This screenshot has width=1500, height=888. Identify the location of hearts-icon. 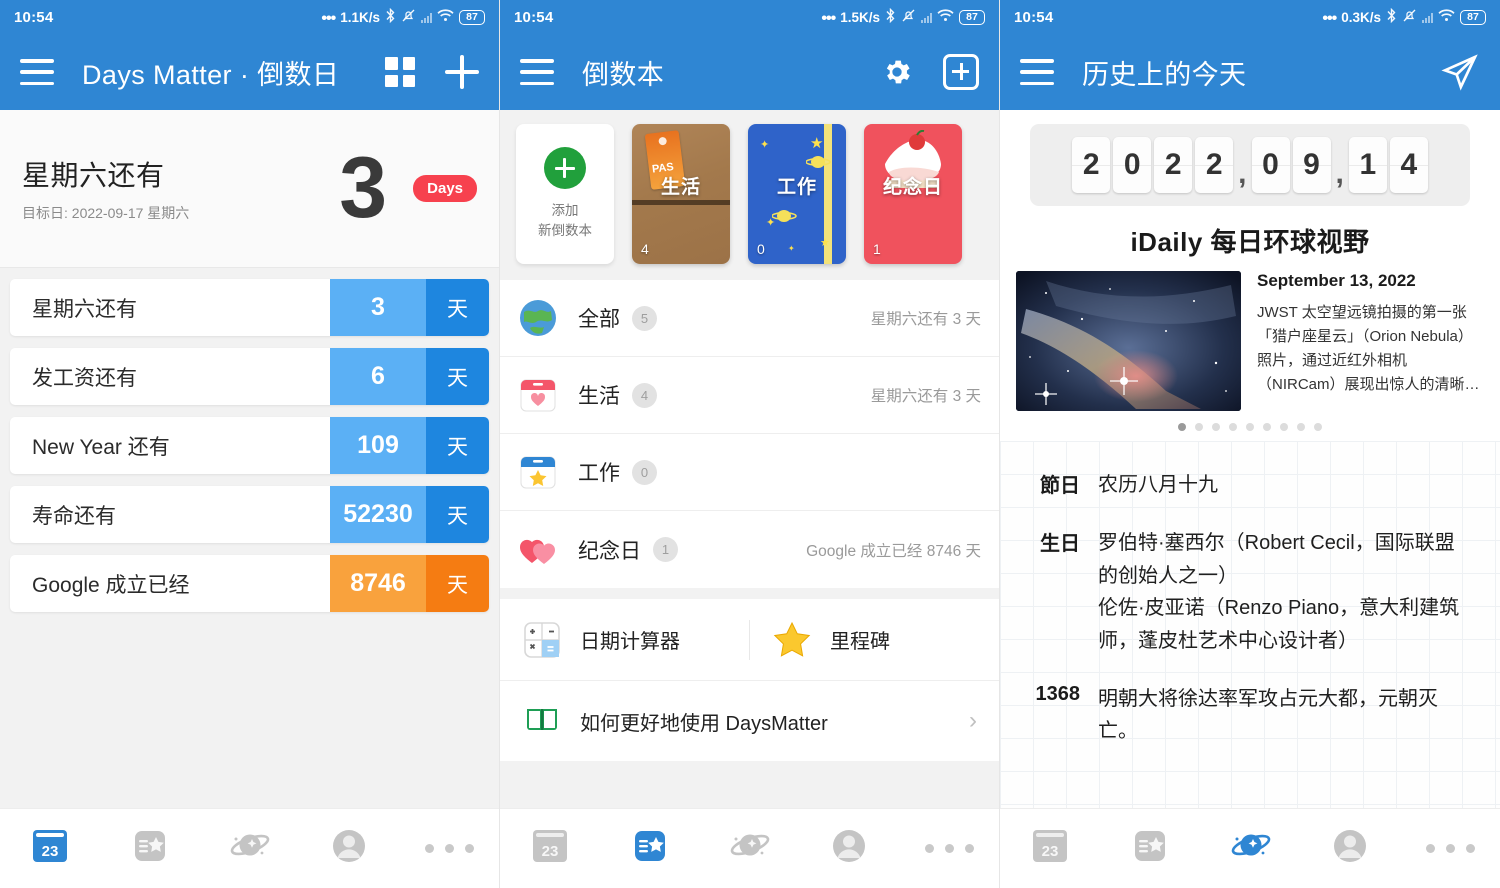
(538, 550).